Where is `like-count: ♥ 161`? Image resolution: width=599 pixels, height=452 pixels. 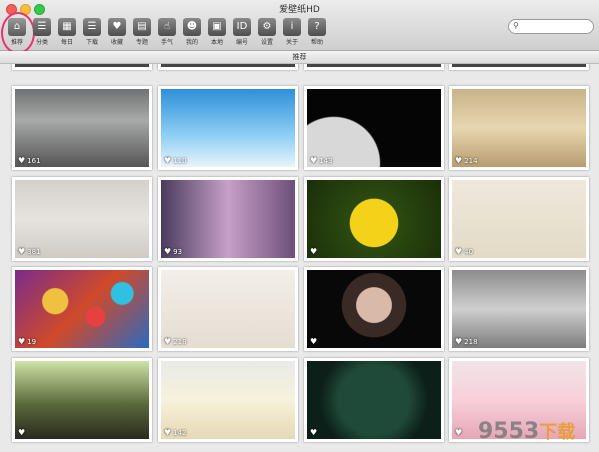 like-count: ♥ 161 is located at coordinates (29, 160).